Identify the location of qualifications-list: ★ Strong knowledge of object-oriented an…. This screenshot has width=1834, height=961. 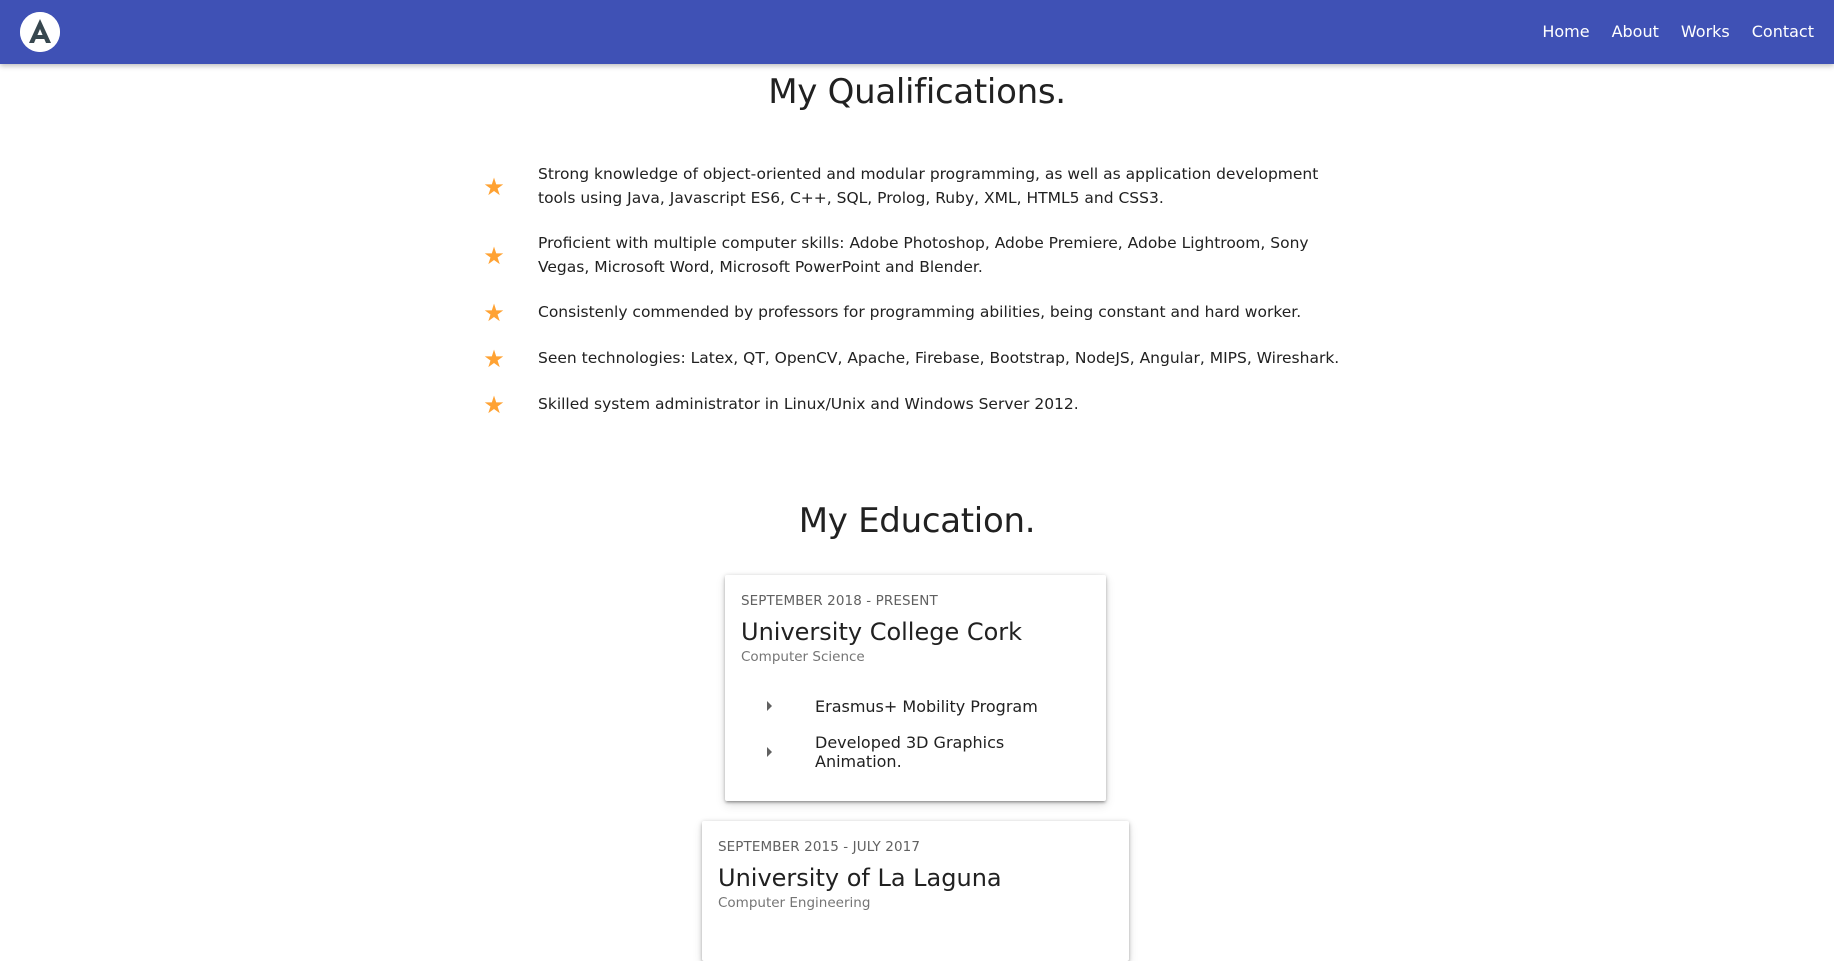
(920, 301).